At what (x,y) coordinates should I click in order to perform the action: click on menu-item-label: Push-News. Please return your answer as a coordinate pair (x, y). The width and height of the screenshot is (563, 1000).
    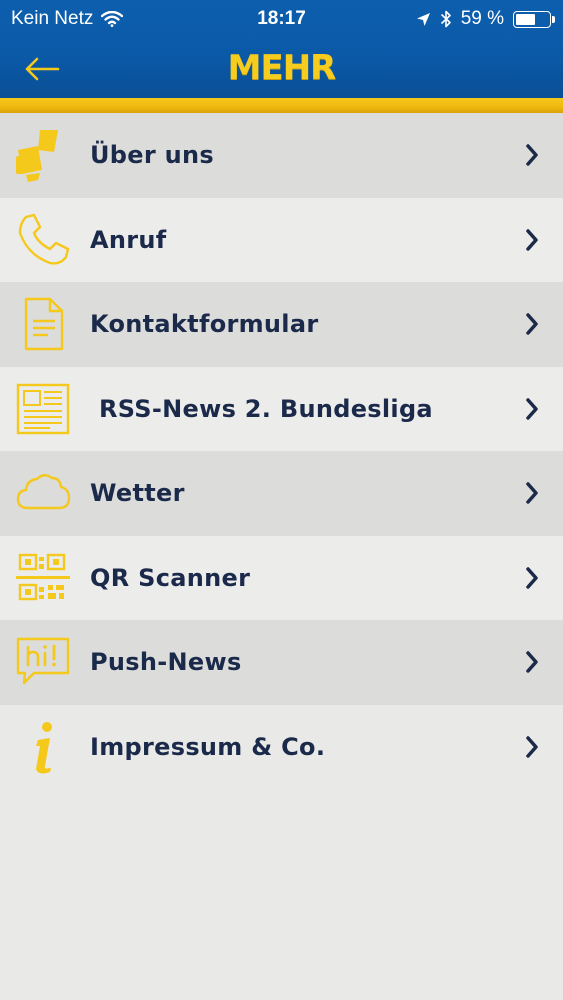
    Looking at the image, I should click on (166, 662).